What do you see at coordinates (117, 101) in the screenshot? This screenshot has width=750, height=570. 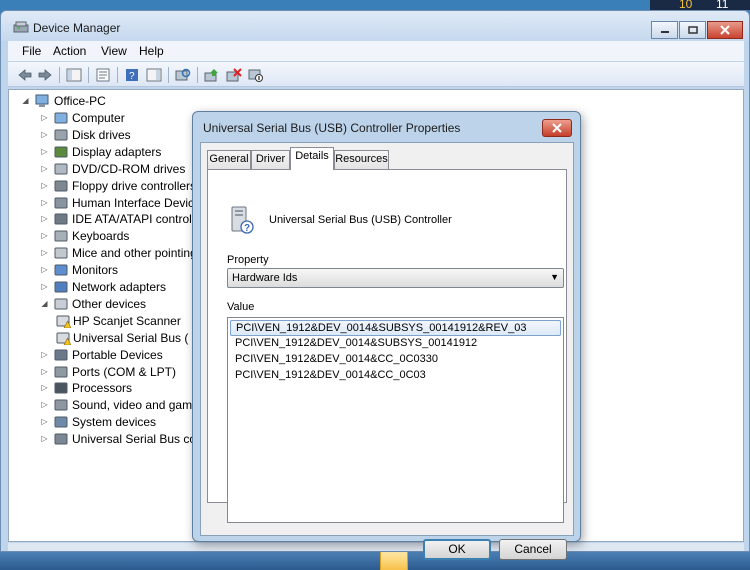 I see `tree-root: ◢ Office-PC` at bounding box center [117, 101].